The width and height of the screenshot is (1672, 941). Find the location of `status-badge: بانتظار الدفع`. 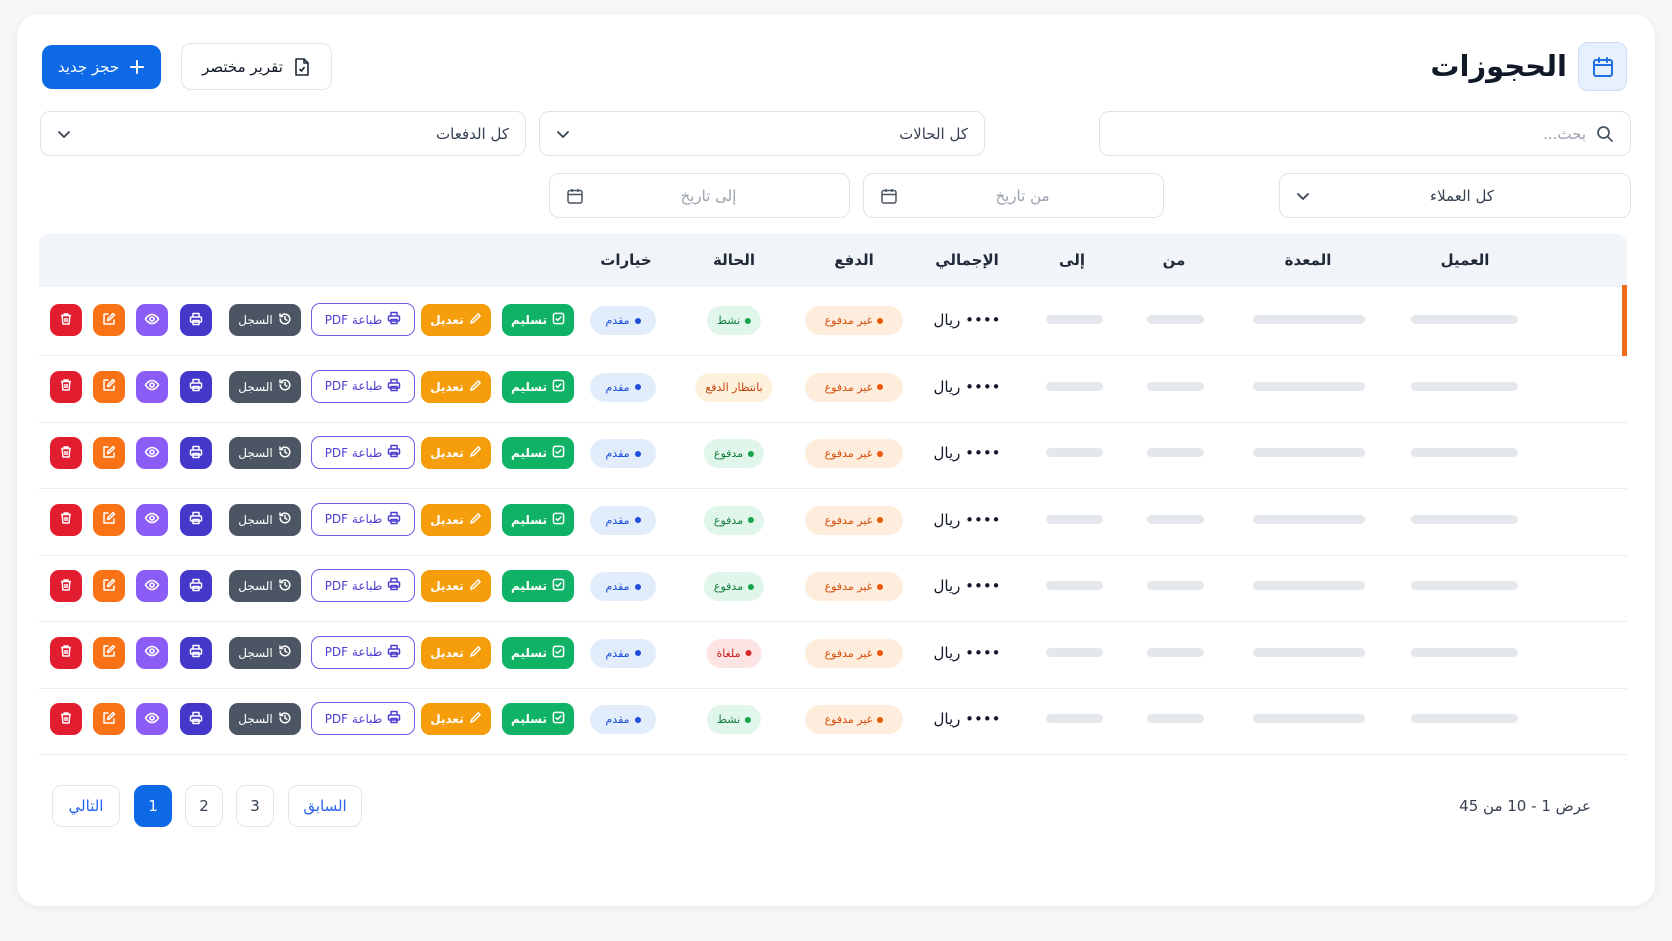

status-badge: بانتظار الدفع is located at coordinates (734, 387).